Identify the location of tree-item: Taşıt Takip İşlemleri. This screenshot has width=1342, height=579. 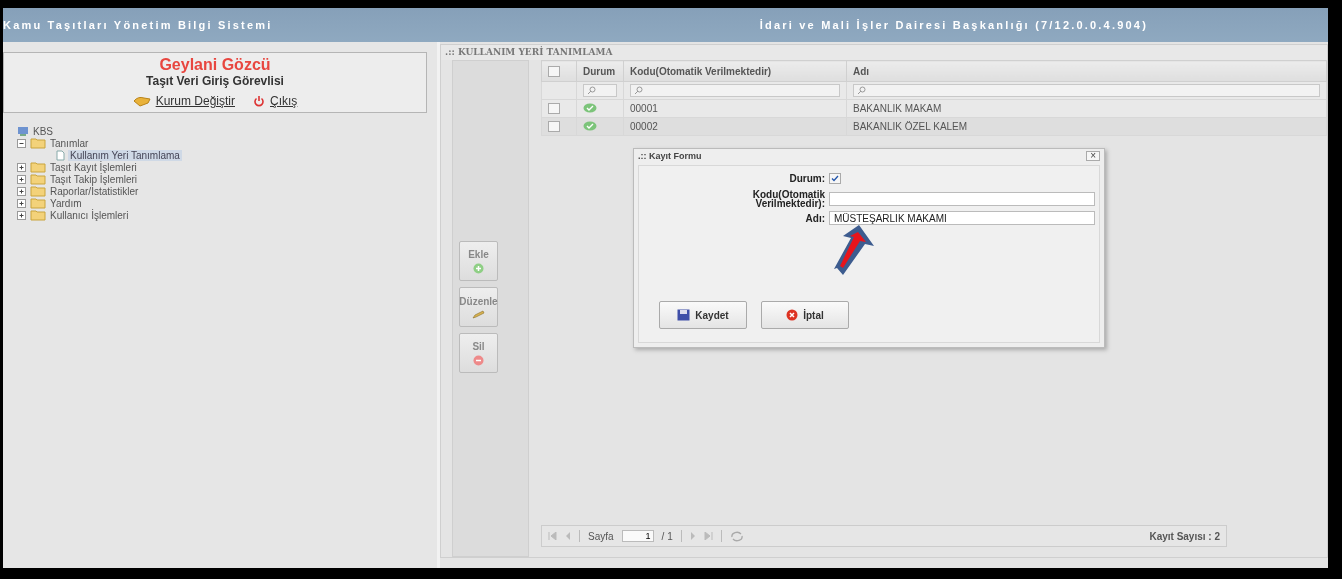
(94, 179).